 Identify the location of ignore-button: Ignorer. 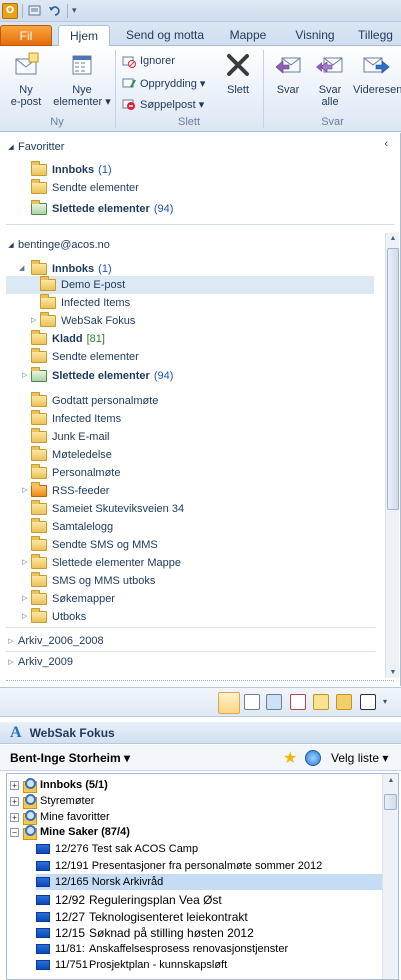
(148, 61).